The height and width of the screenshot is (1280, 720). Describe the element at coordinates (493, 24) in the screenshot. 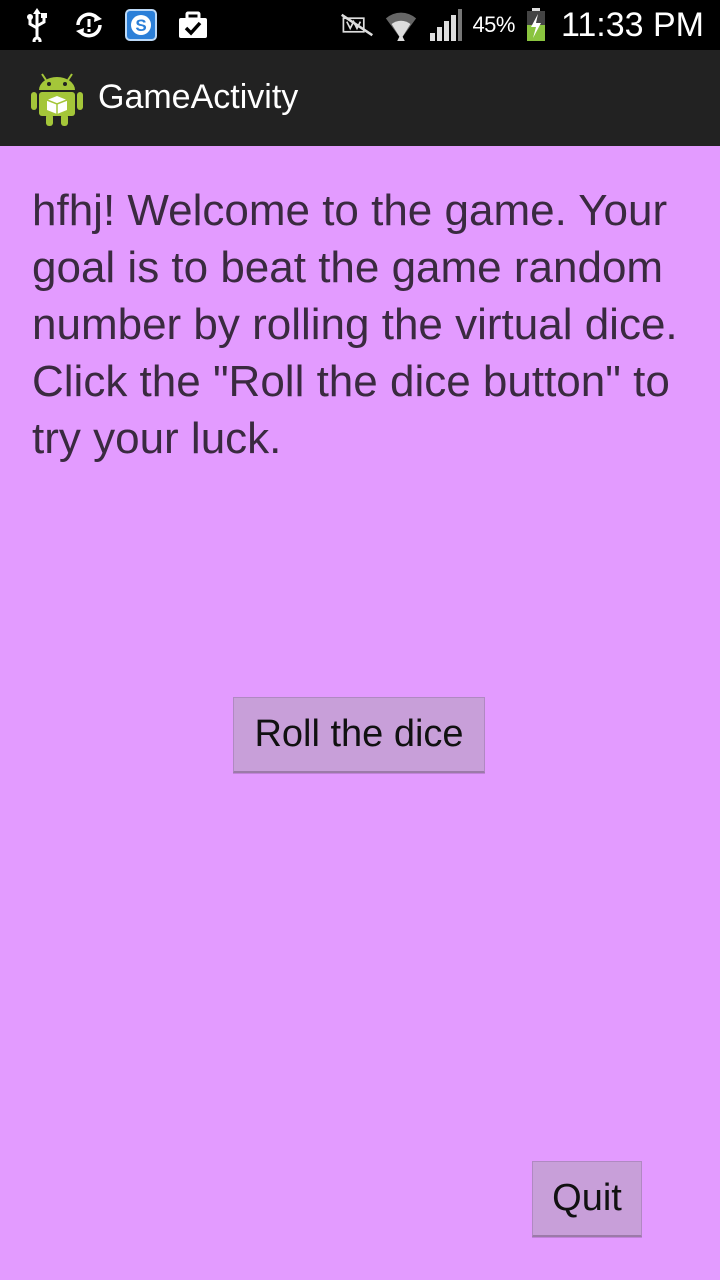

I see `battery-percent: 45%` at that location.